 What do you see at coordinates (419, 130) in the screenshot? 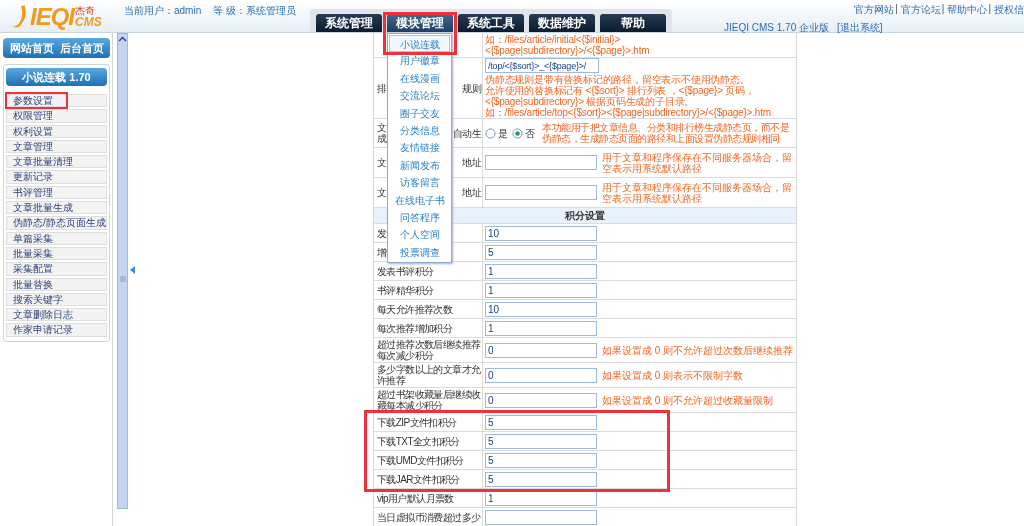
I see `menu-item: 分类信息` at bounding box center [419, 130].